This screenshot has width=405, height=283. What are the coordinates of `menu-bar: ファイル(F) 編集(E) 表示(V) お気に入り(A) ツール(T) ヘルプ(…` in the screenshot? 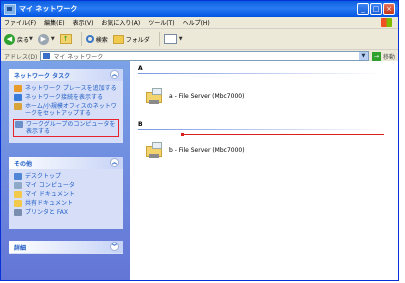 It's located at (199, 23).